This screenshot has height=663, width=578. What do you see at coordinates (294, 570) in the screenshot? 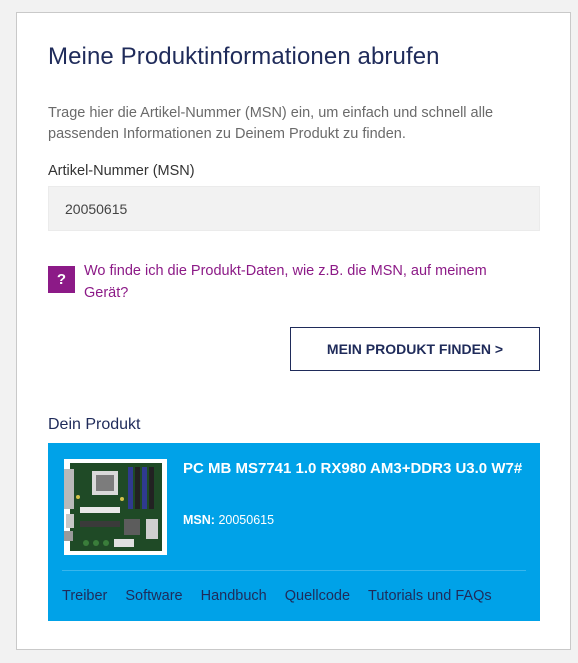
I see `product-divider` at bounding box center [294, 570].